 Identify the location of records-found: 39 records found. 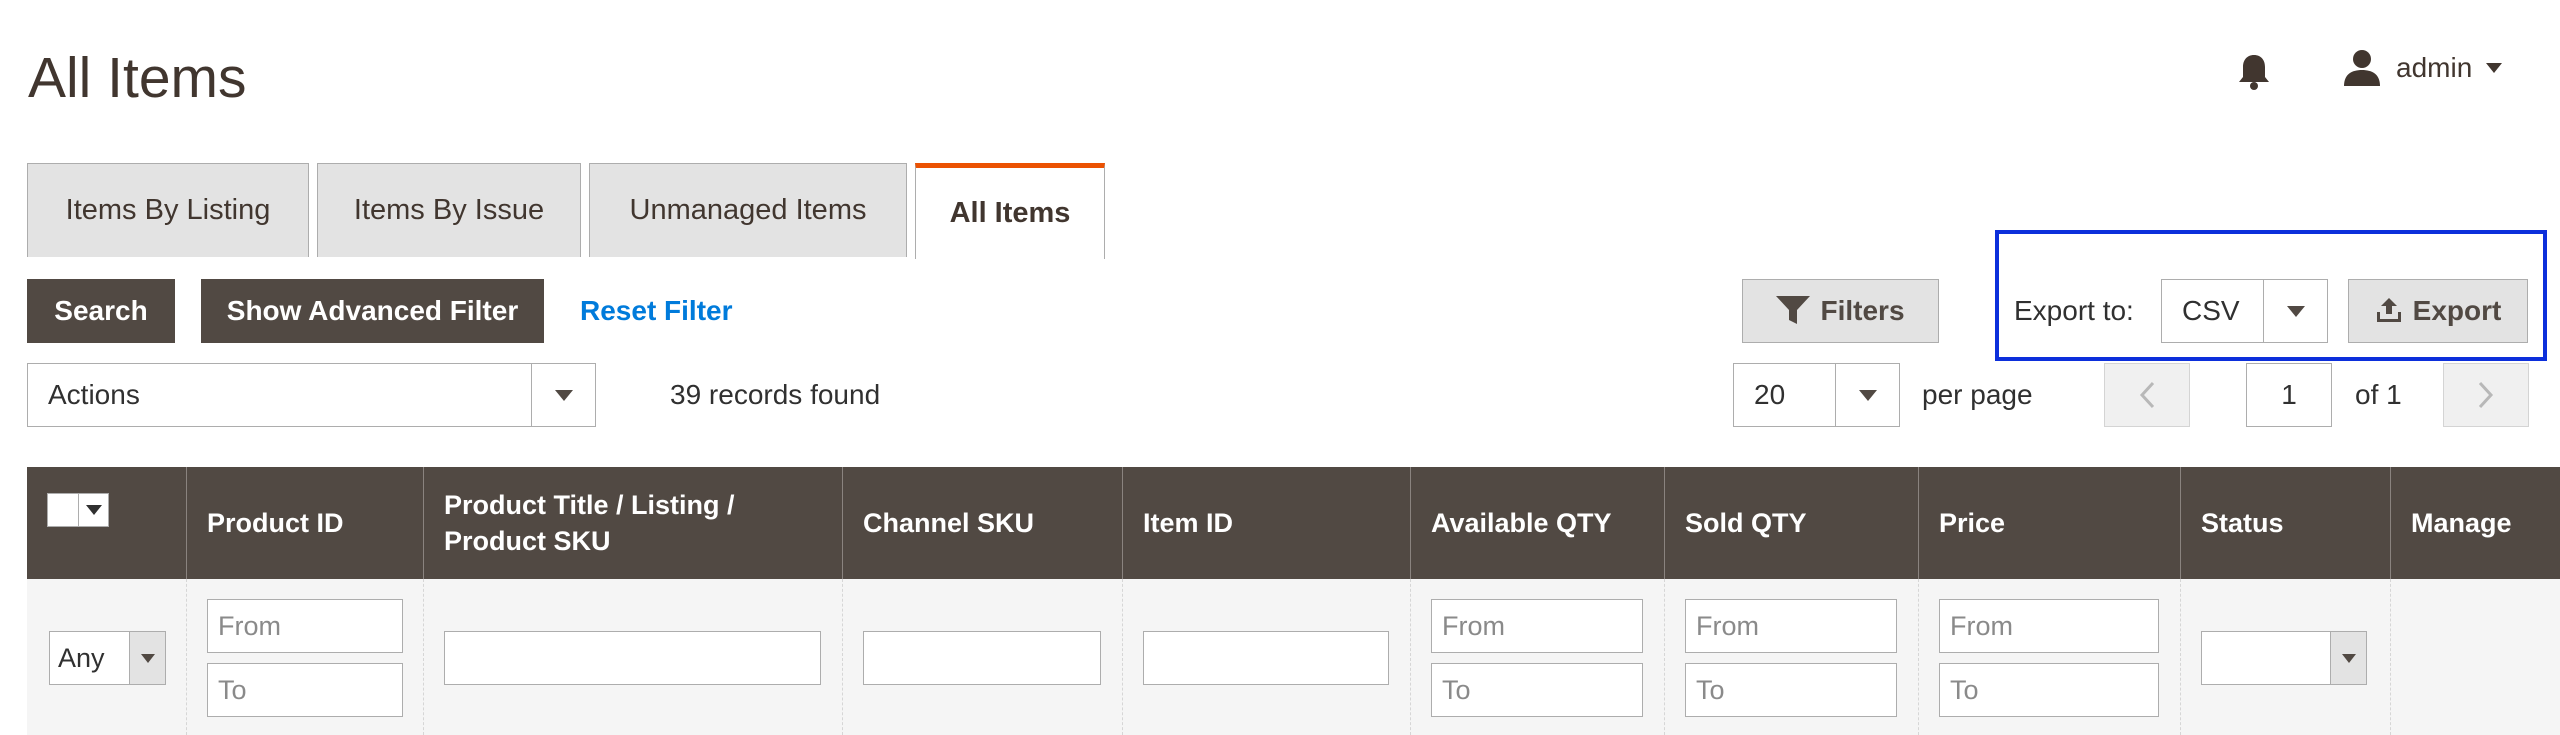
(775, 394).